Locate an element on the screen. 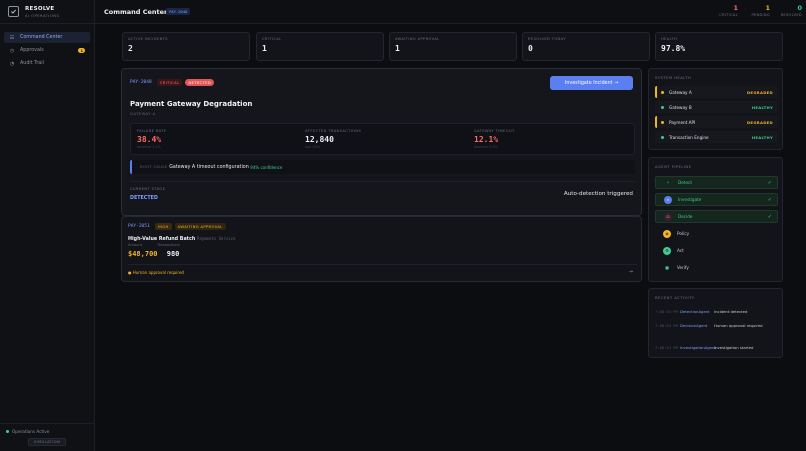 This screenshot has width=806, height=451. current-stage-value: DETECTED is located at coordinates (144, 198).